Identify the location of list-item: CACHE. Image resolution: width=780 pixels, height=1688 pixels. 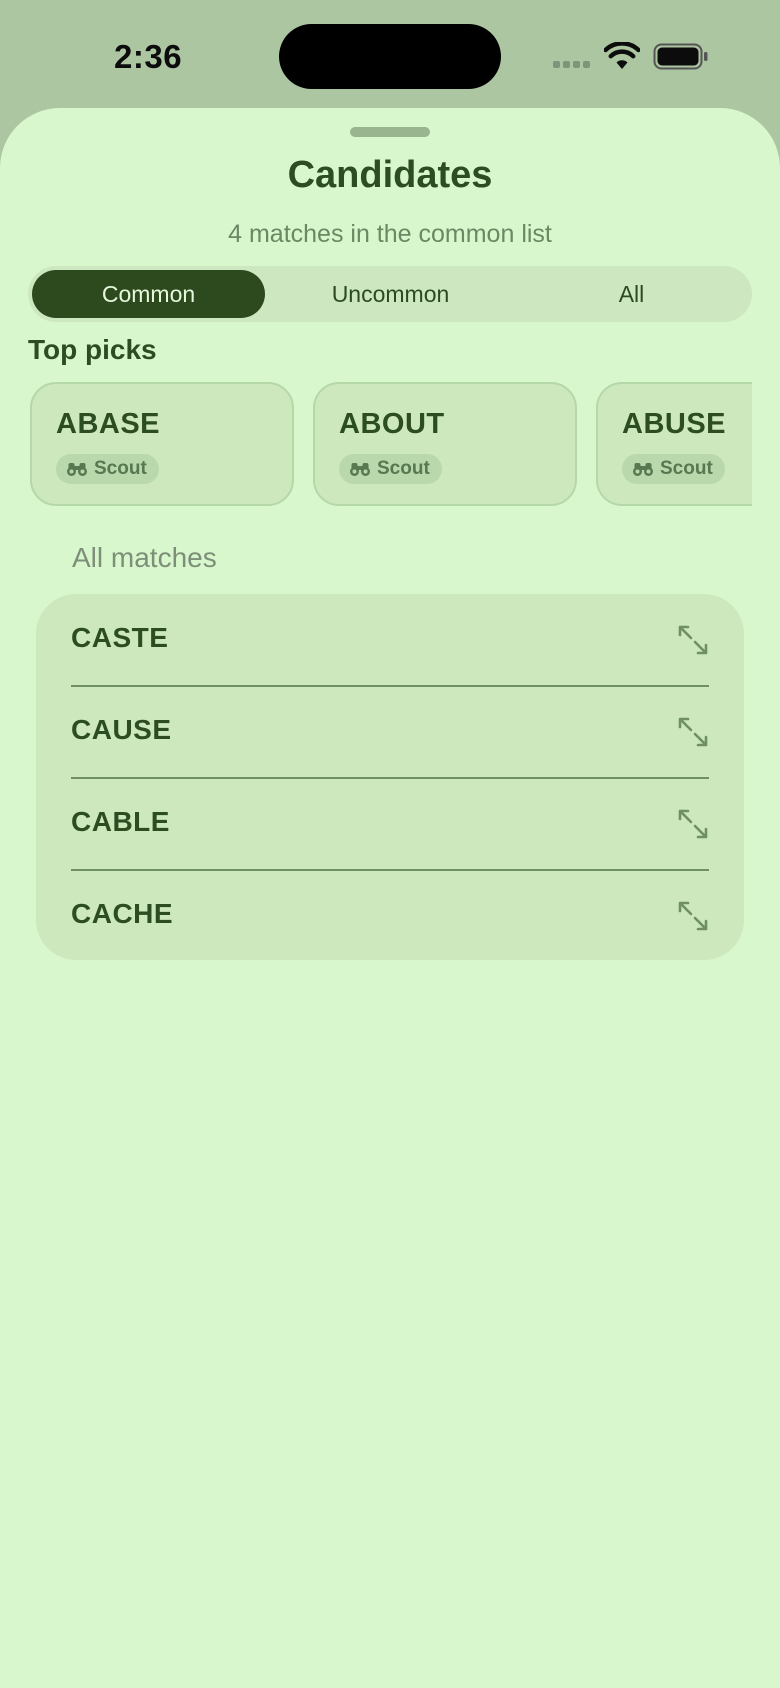
(390, 916).